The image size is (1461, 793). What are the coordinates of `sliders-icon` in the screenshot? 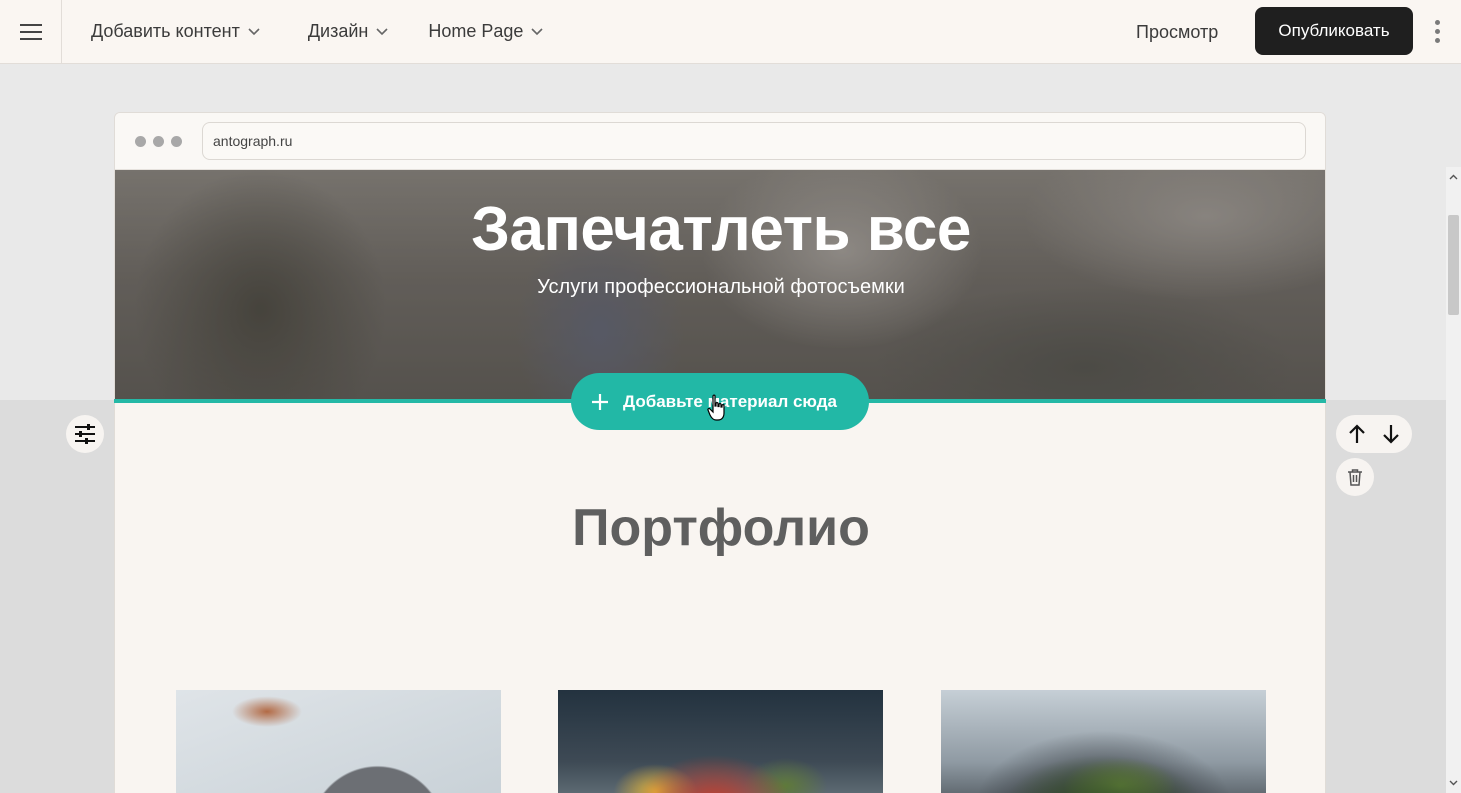 It's located at (85, 434).